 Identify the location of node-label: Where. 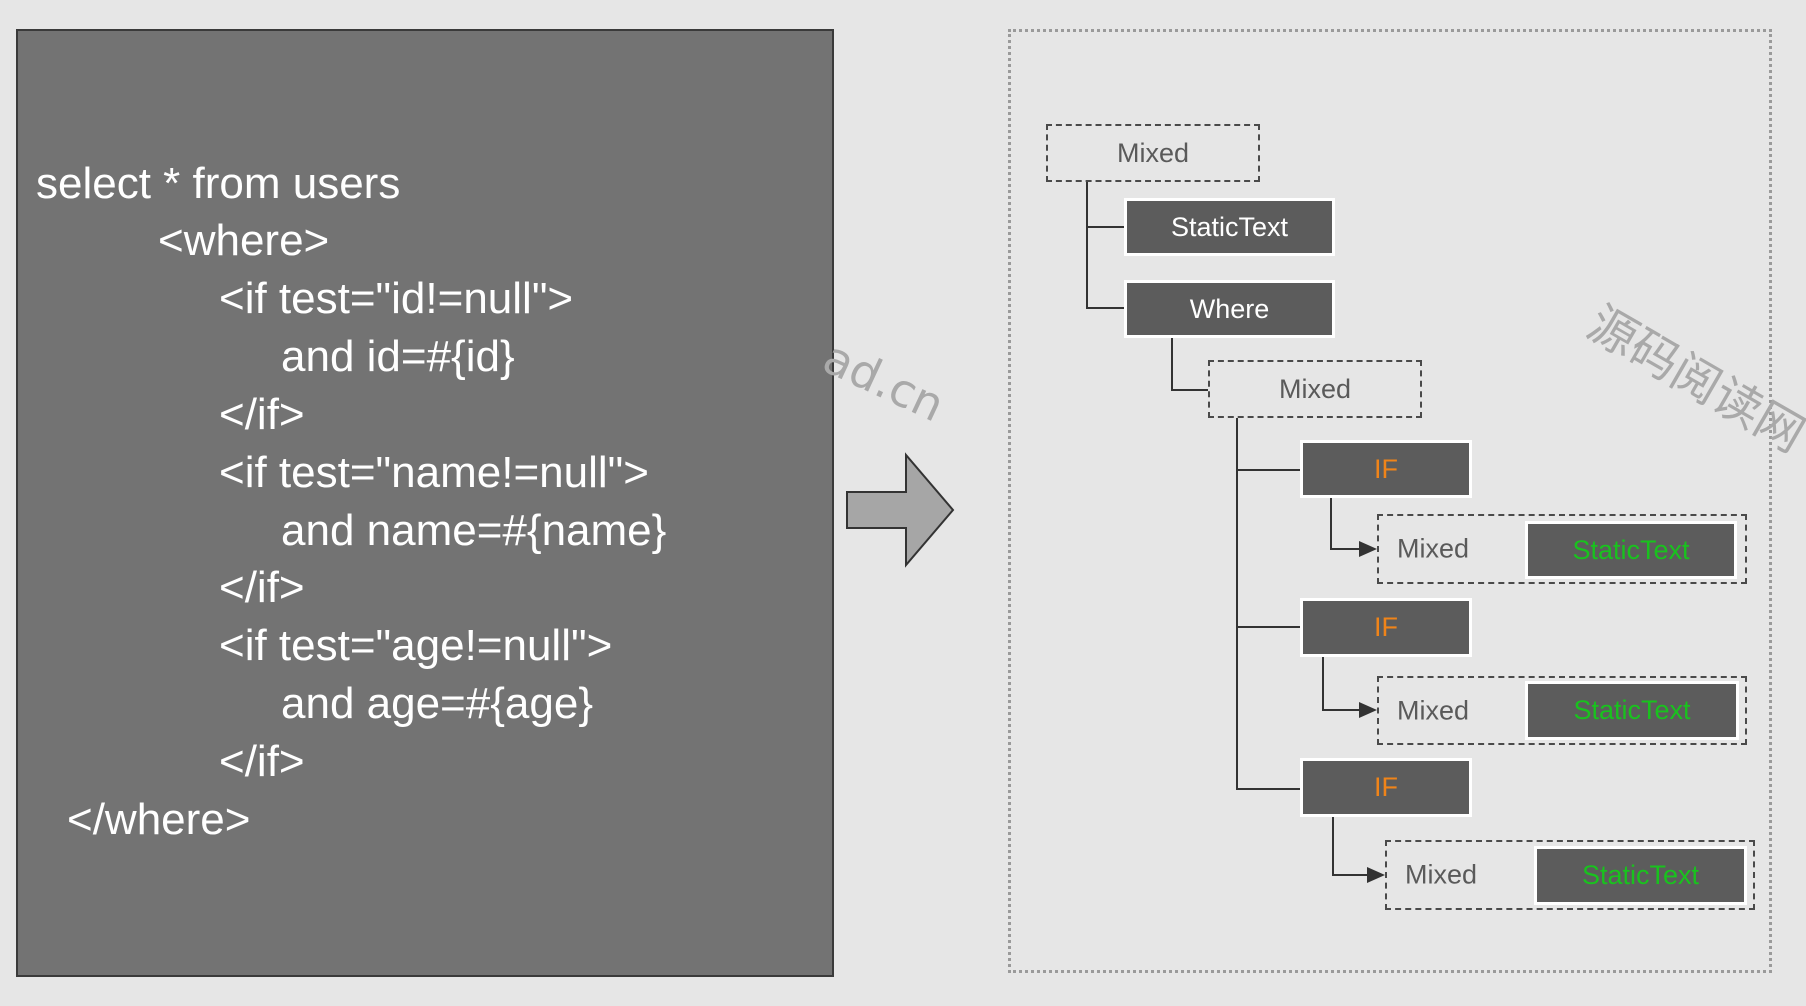
(1229, 308).